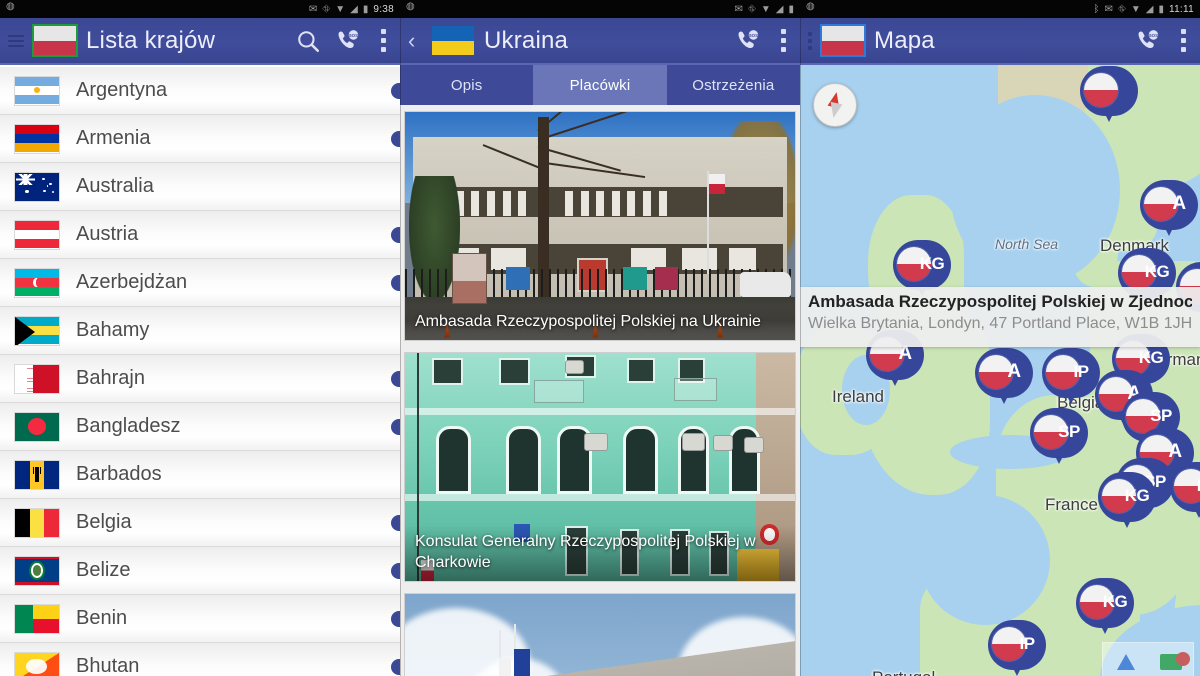 This screenshot has height=676, width=1200. I want to click on street-view-icon, so click(1170, 659).